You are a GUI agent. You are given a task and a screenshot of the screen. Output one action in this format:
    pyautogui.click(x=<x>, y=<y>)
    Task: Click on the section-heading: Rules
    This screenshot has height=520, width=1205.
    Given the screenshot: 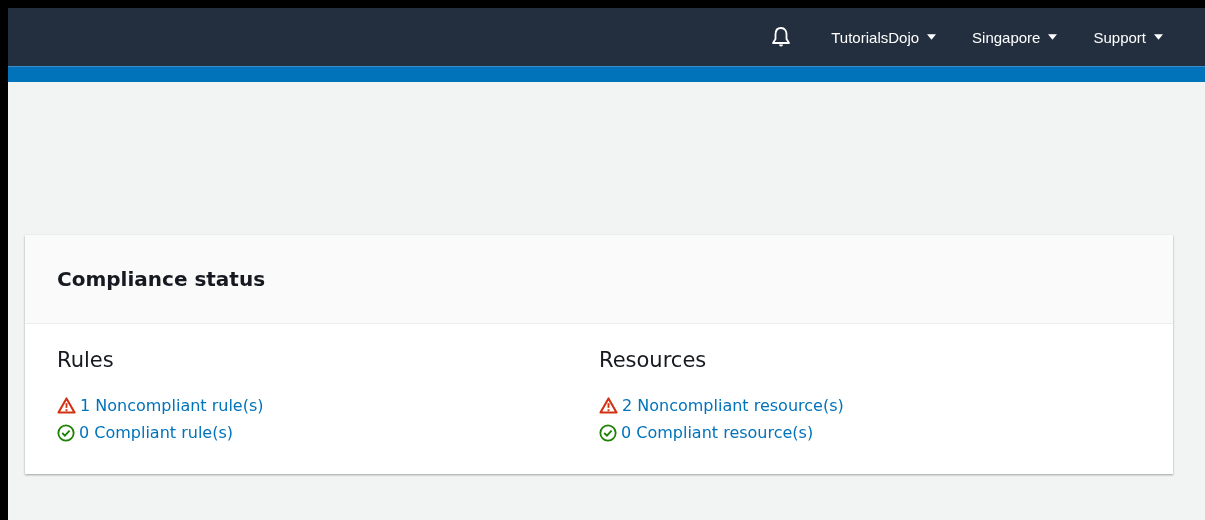 What is the action you would take?
    pyautogui.click(x=86, y=360)
    